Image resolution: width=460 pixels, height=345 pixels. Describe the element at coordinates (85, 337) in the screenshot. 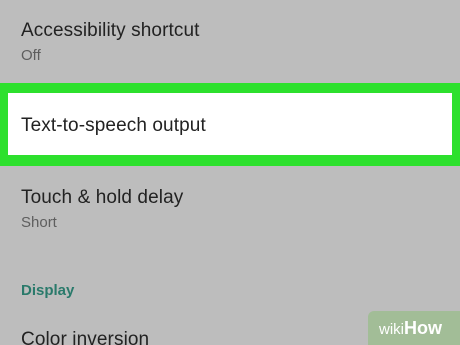

I see `setting-title: Color inversion` at that location.